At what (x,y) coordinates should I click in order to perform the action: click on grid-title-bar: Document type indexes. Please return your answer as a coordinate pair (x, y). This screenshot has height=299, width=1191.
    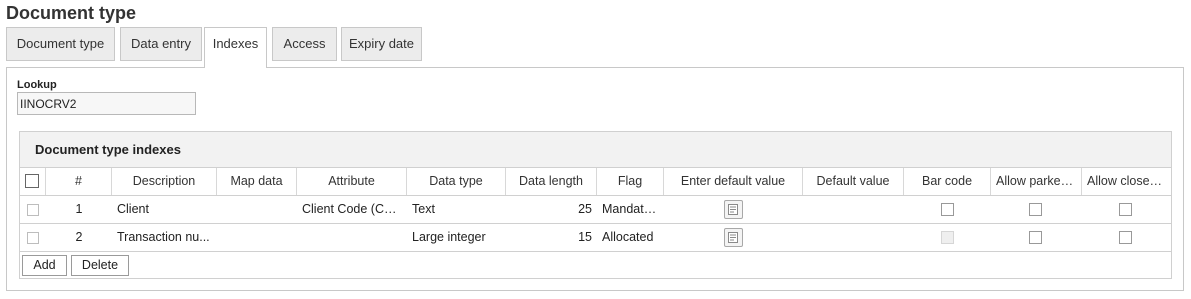
    Looking at the image, I should click on (595, 150).